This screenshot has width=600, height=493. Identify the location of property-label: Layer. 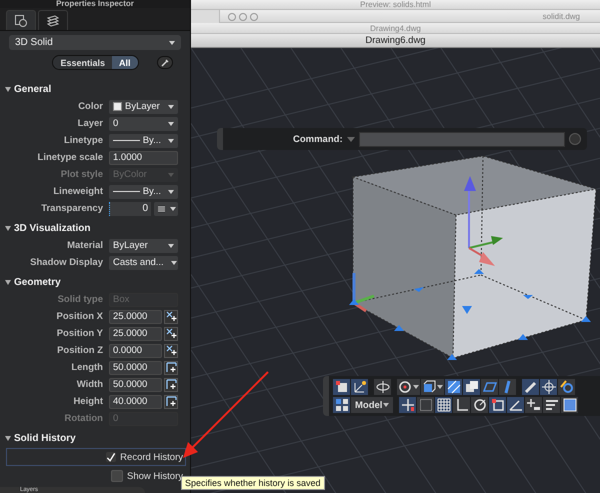
(90, 123).